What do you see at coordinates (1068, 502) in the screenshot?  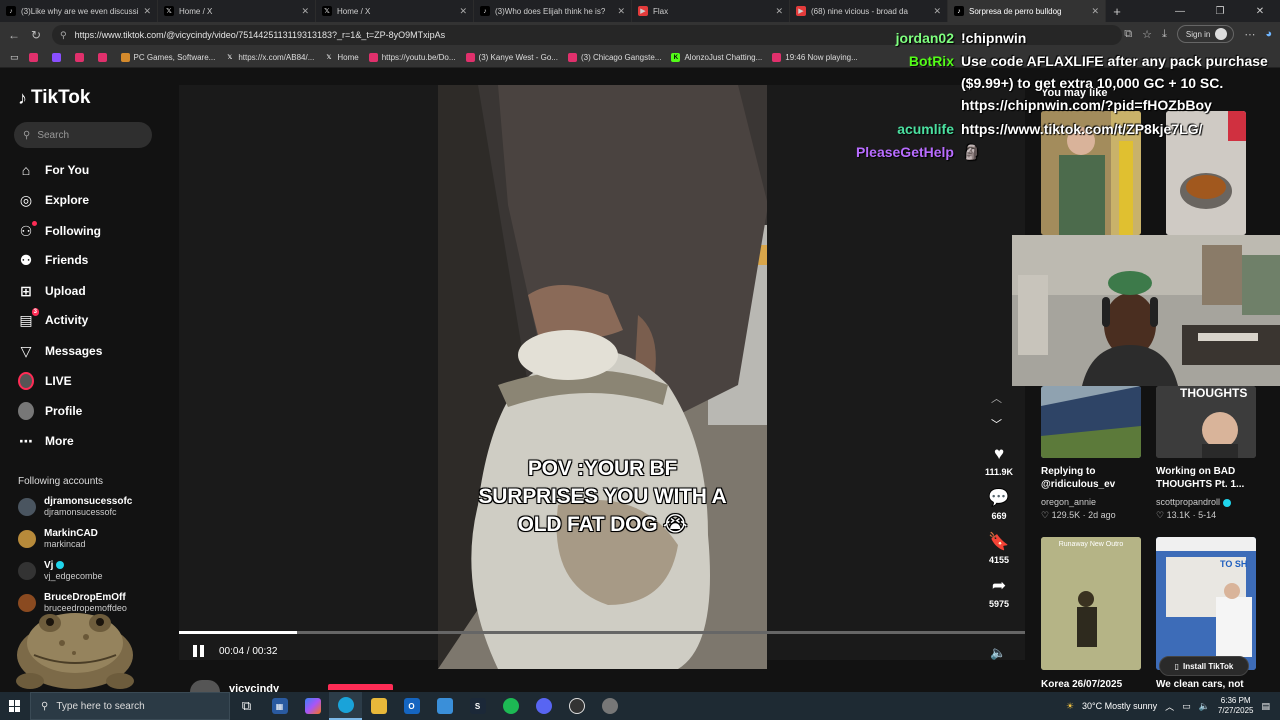 I see `recommended-user: oregon_annie` at bounding box center [1068, 502].